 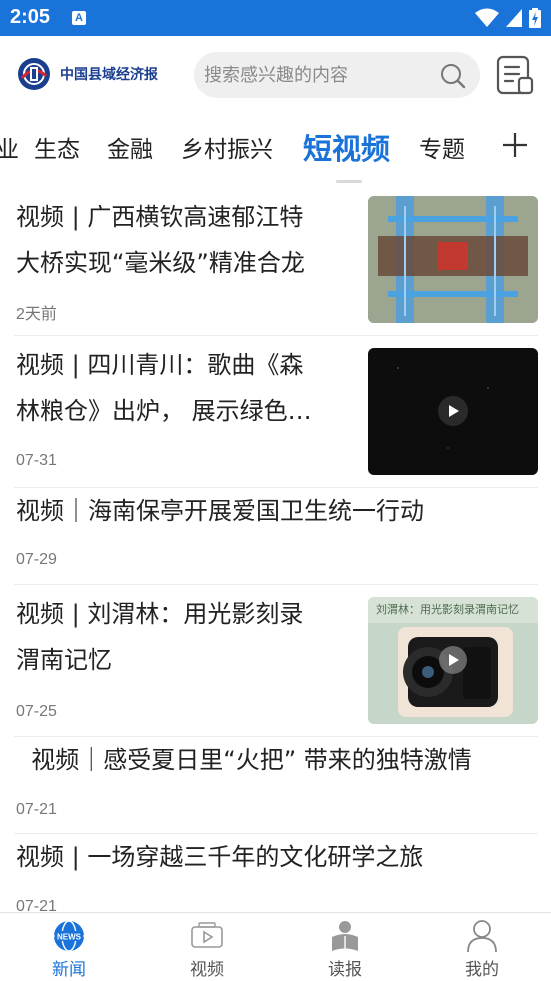 I want to click on news-item: 视频 | 刘渭林：用光影刻录 渭南记忆 07-25 刘渭林：用光影刻录渭南记忆, so click(x=276, y=661).